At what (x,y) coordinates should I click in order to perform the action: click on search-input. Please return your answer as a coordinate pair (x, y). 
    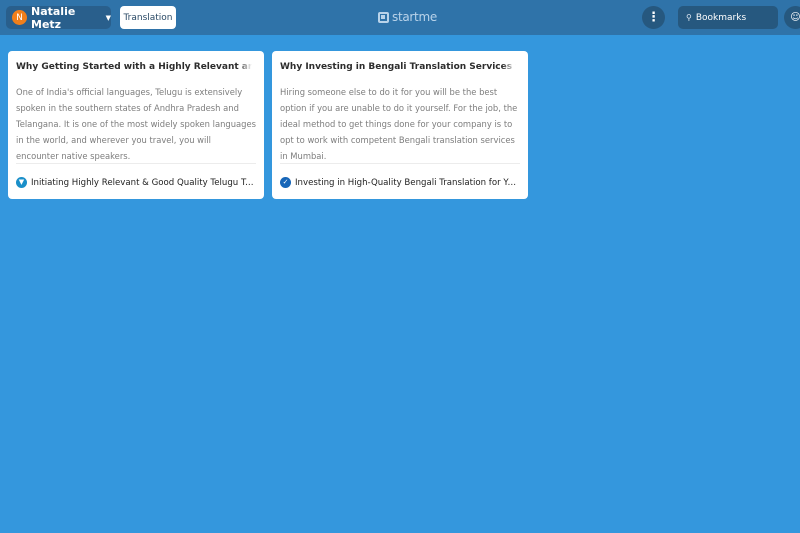
    Looking at the image, I should click on (730, 17).